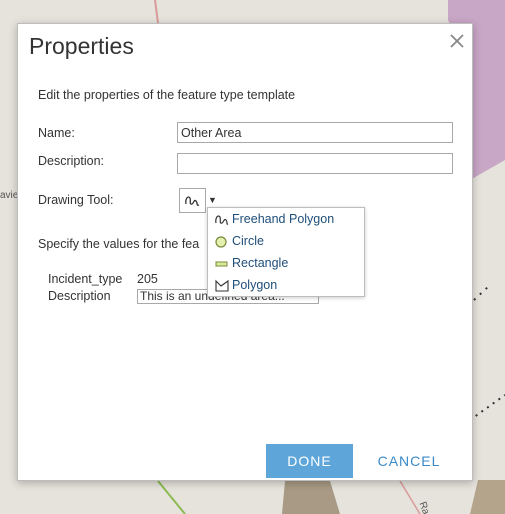 The height and width of the screenshot is (514, 505). Describe the element at coordinates (309, 461) in the screenshot. I see `done-button: DONE` at that location.